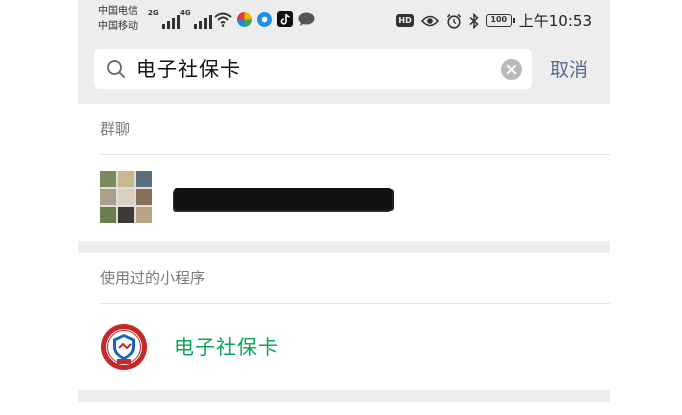 The height and width of the screenshot is (415, 682). What do you see at coordinates (126, 197) in the screenshot?
I see `group-avatar` at bounding box center [126, 197].